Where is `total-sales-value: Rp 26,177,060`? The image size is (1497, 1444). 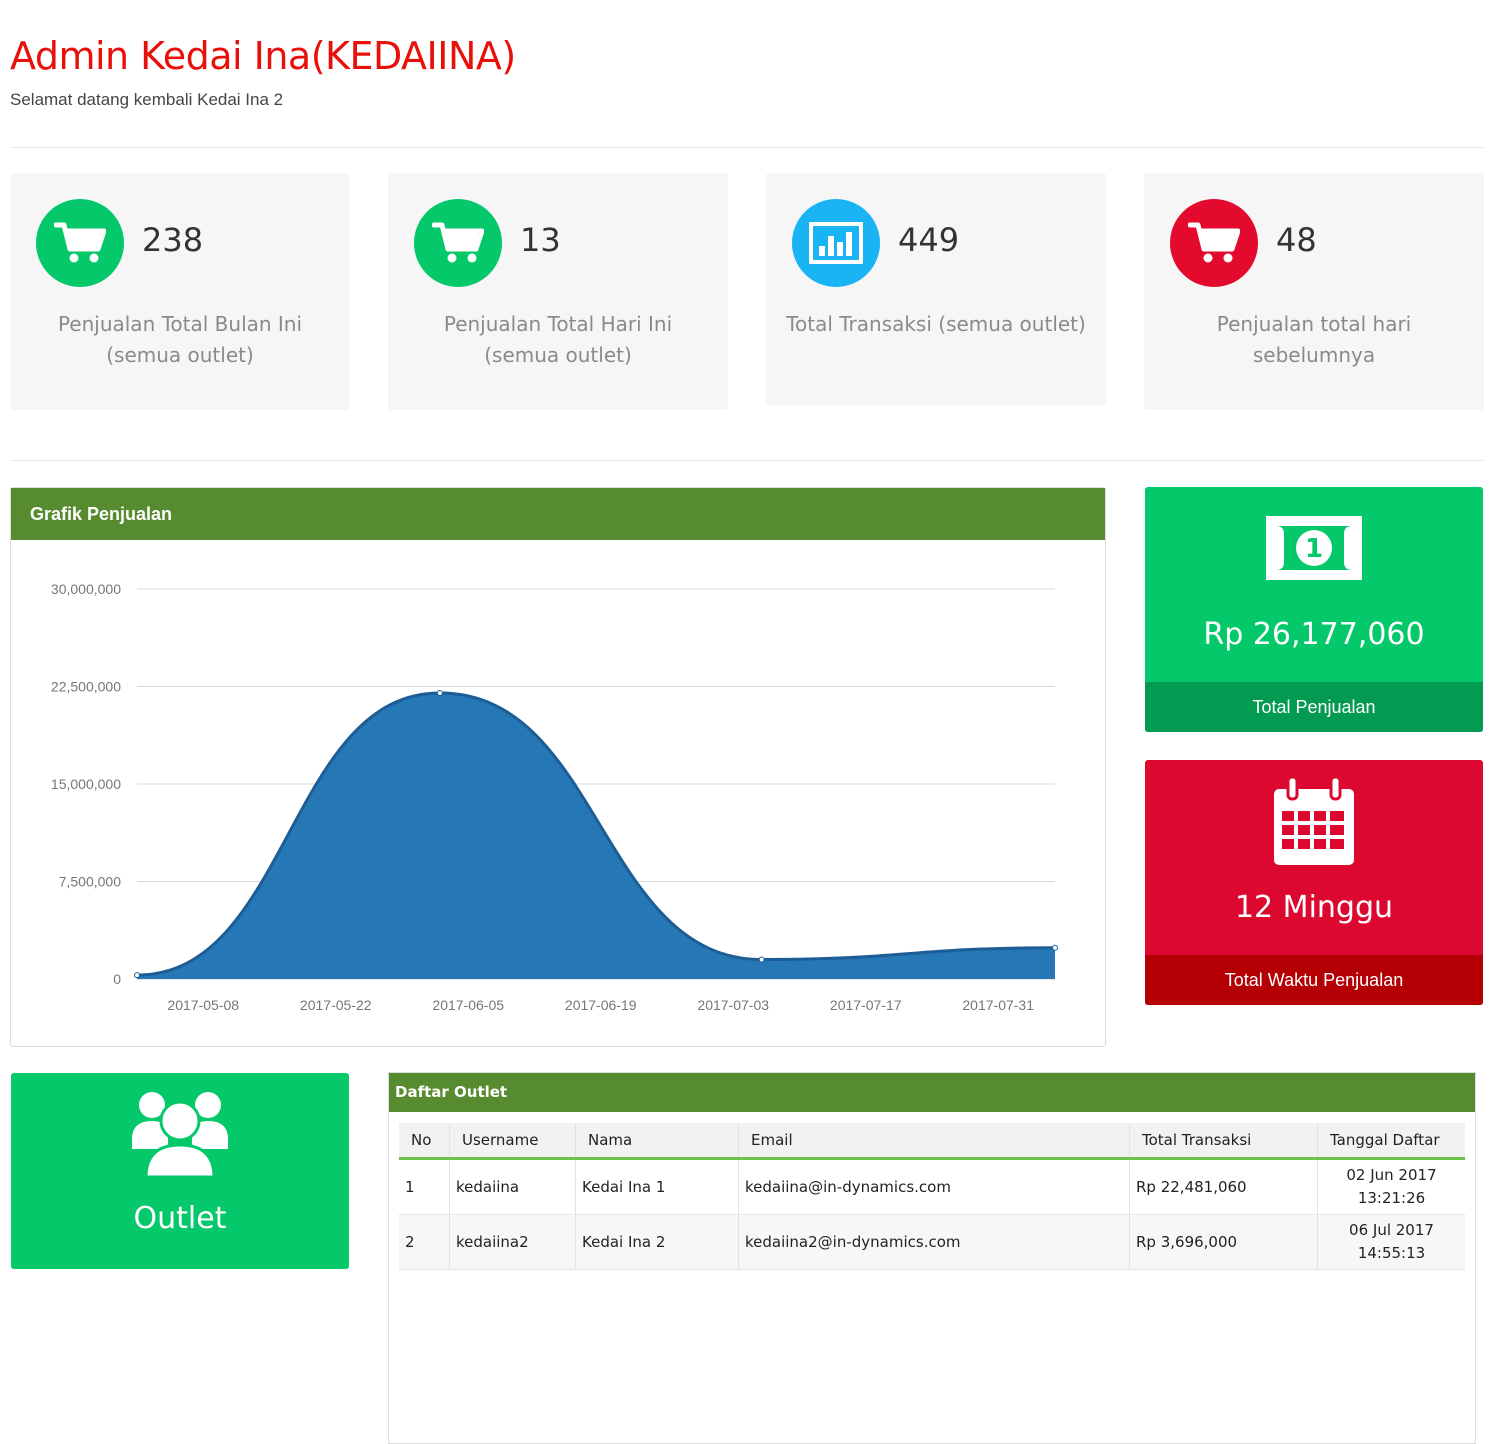 total-sales-value: Rp 26,177,060 is located at coordinates (1314, 634).